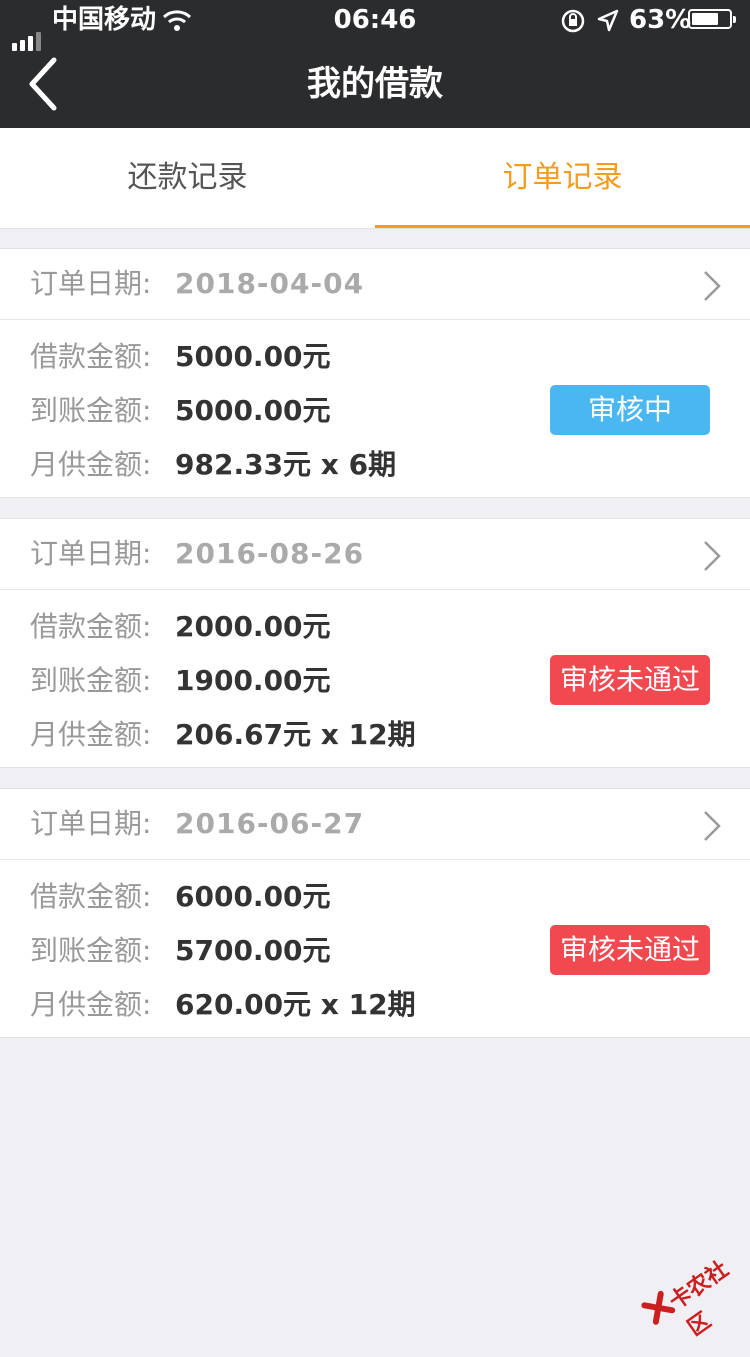 The image size is (750, 1357). I want to click on watermark-logo: 卡农社区, so click(693, 1288).